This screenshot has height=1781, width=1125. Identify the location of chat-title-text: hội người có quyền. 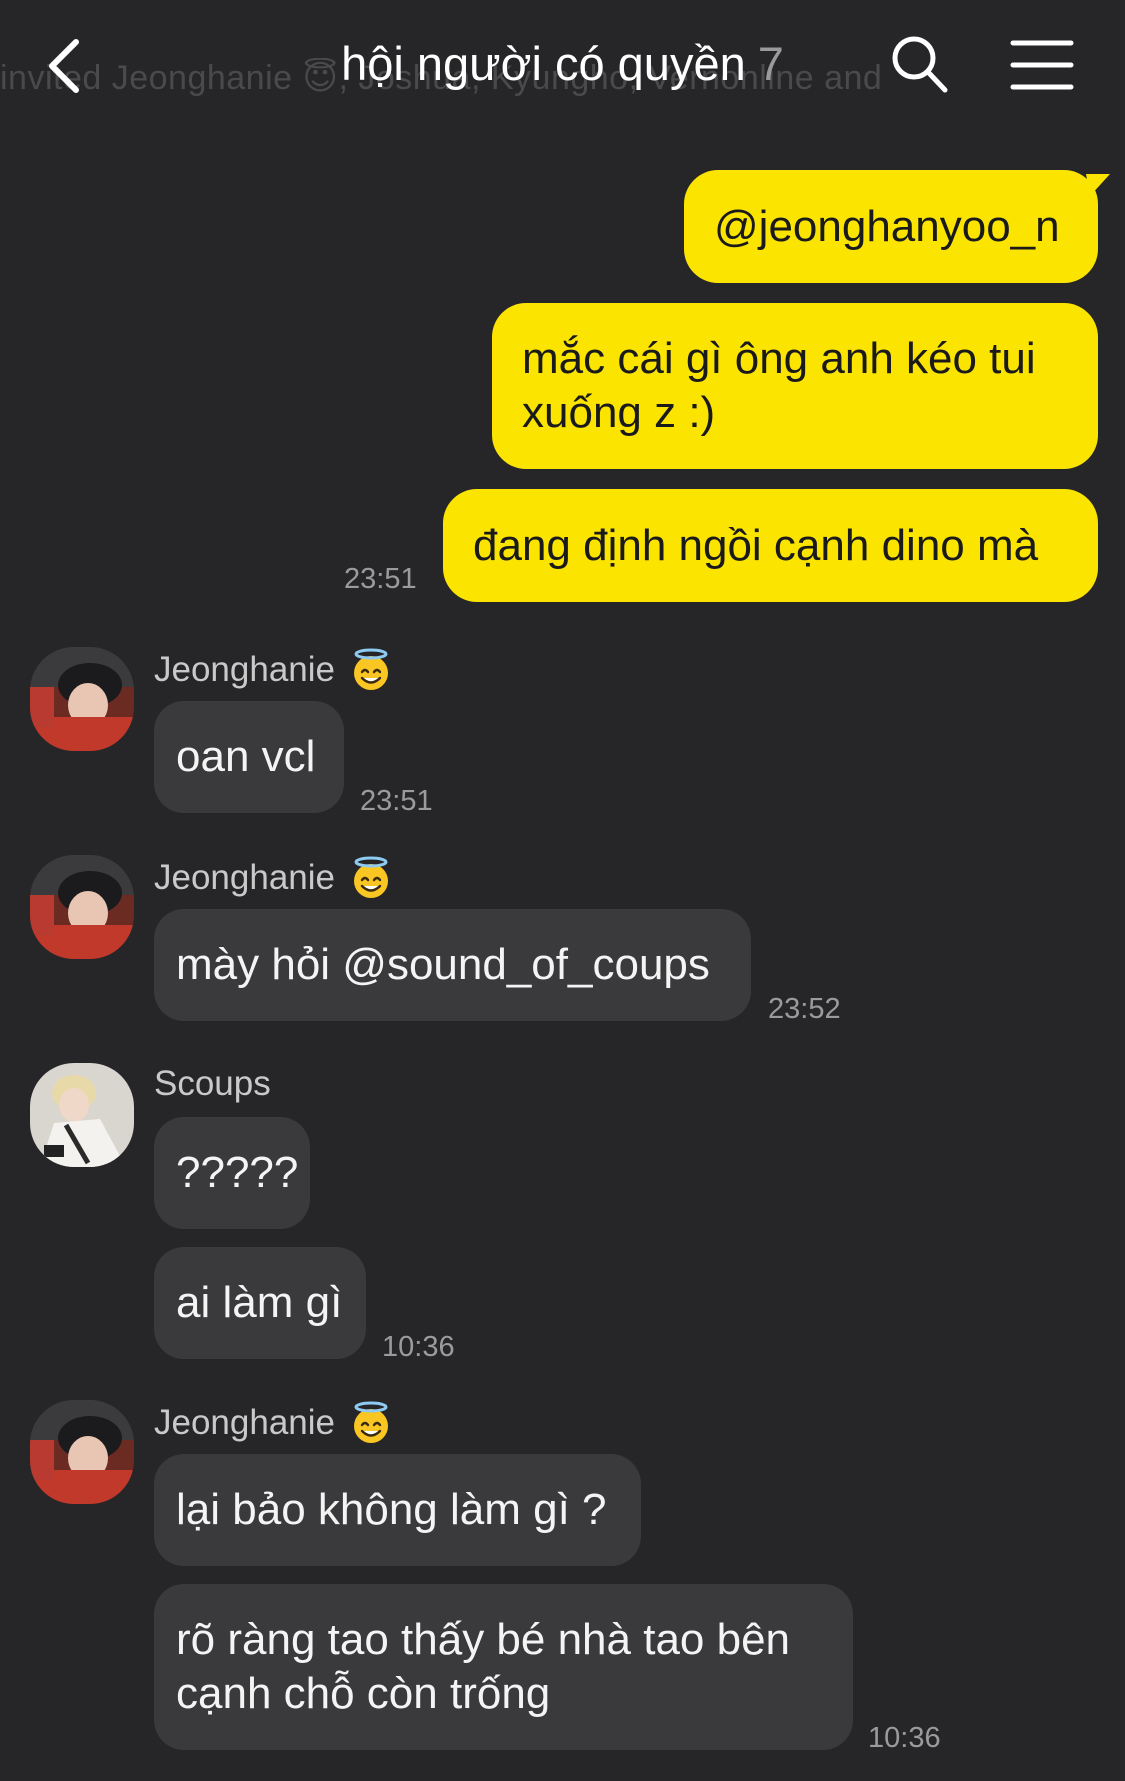
(543, 63).